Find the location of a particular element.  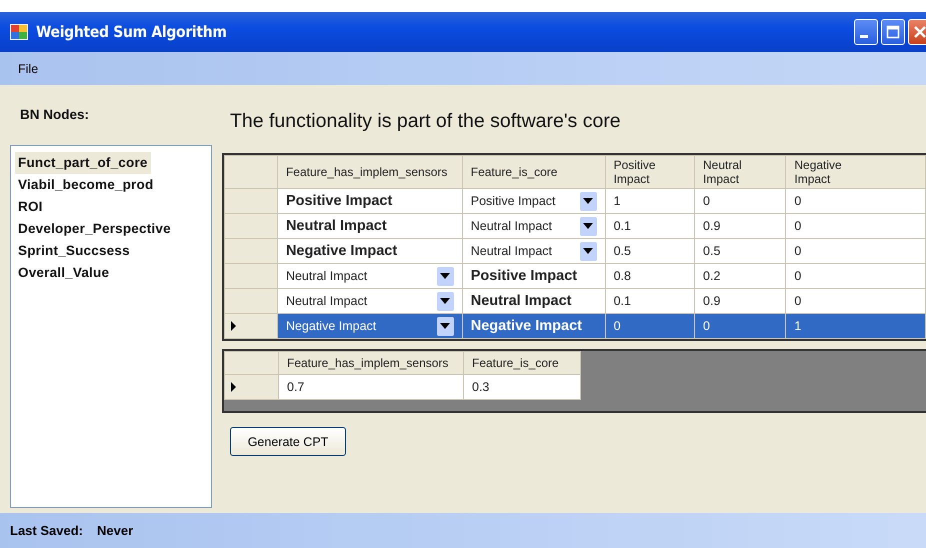

status-value: Never is located at coordinates (115, 530).